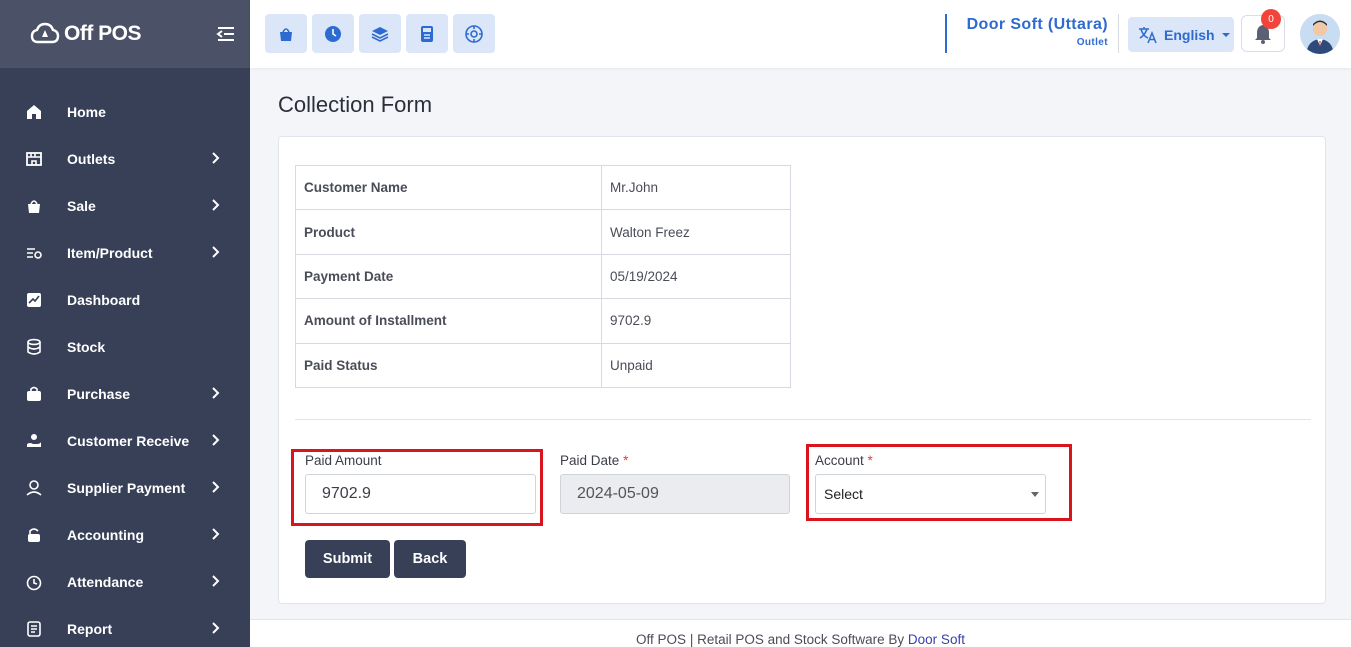 Image resolution: width=1351 pixels, height=647 pixels. I want to click on paid-date-value: 2024-05-09, so click(618, 493).